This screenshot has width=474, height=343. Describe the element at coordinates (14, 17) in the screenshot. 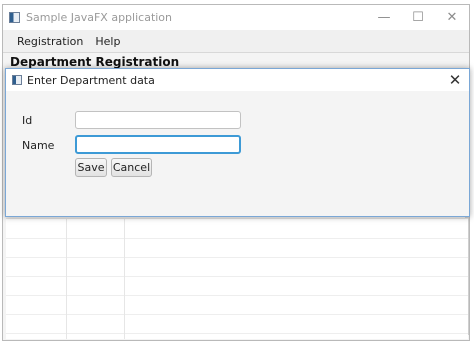

I see `app-icon` at that location.